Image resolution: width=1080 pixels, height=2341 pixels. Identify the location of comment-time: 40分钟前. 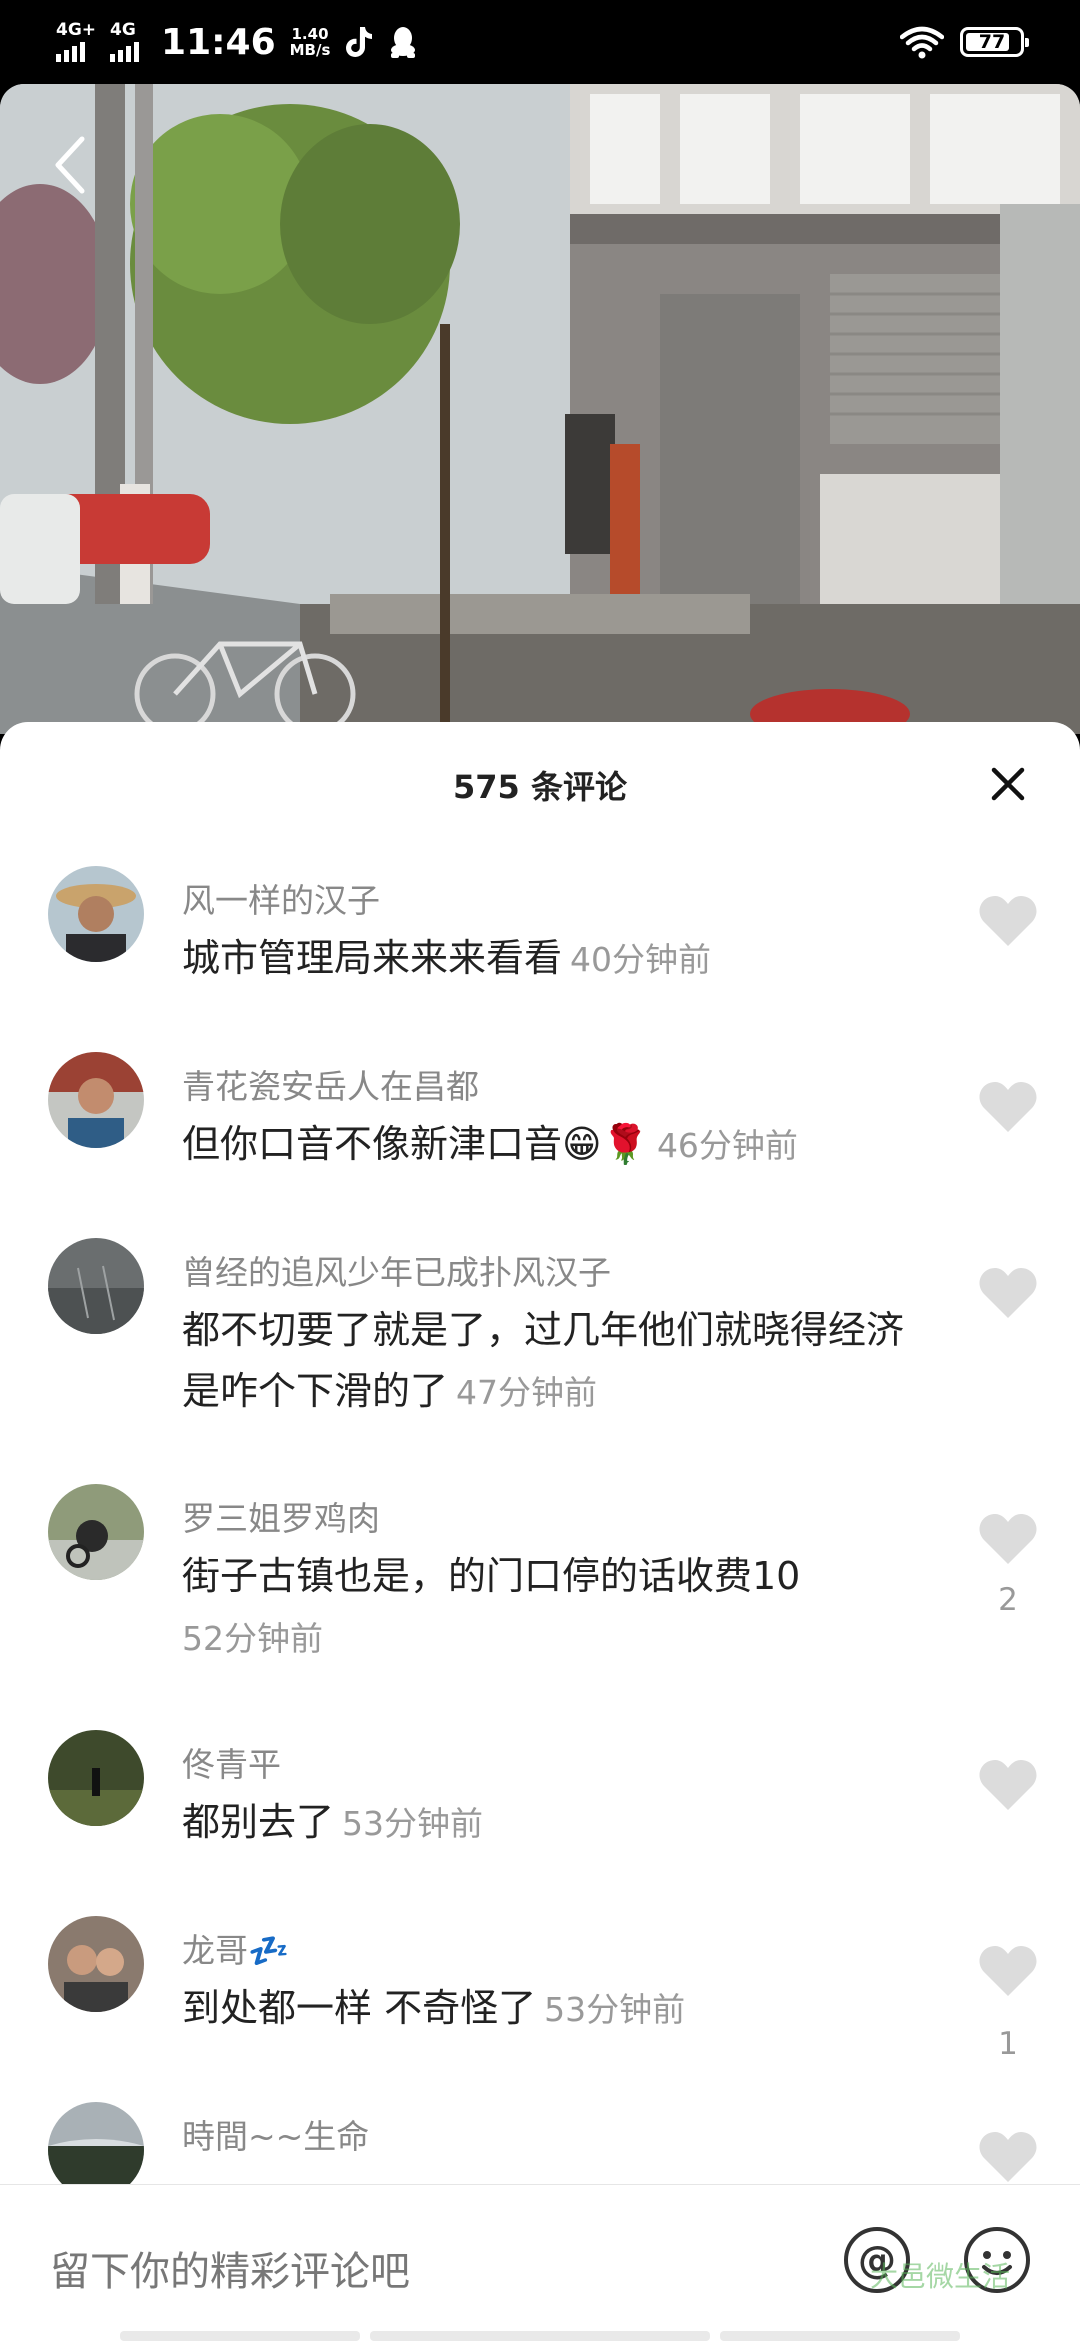
(641, 959).